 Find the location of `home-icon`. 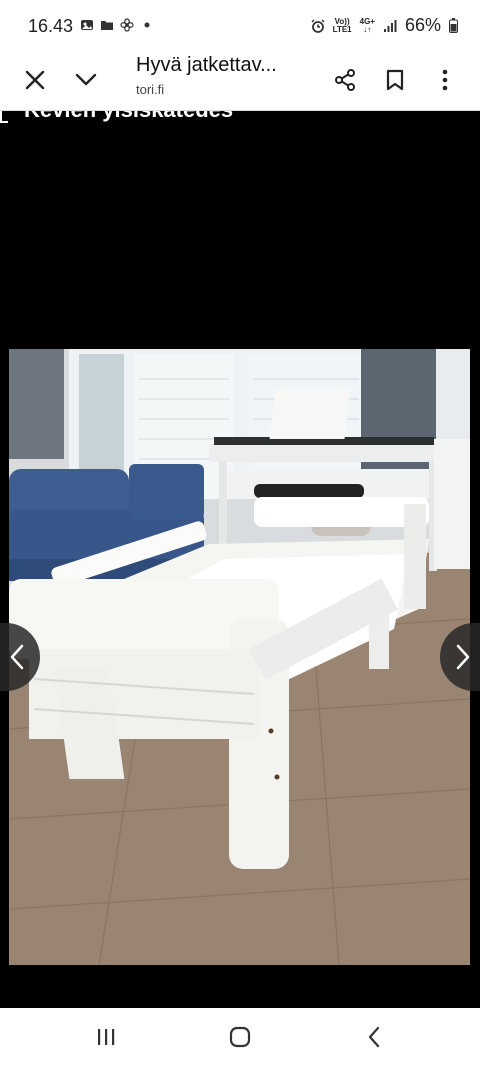

home-icon is located at coordinates (240, 1037).